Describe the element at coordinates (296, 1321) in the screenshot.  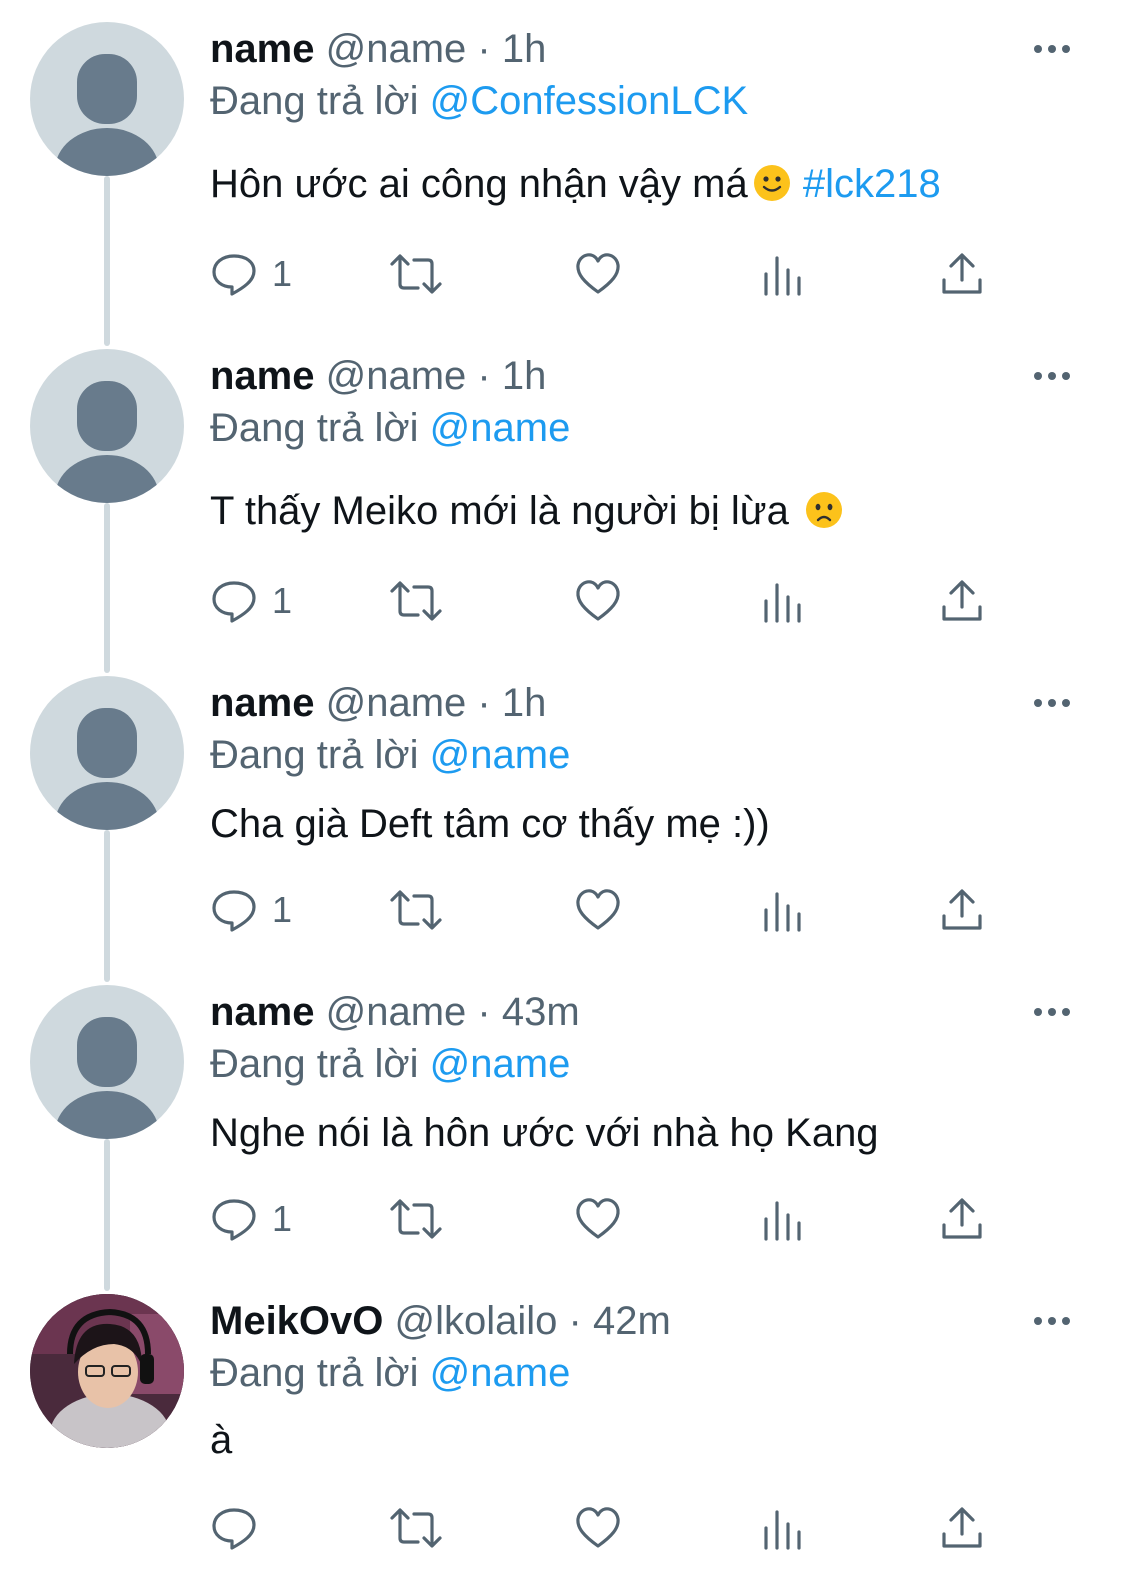
I see `display-name: MeikOvO` at that location.